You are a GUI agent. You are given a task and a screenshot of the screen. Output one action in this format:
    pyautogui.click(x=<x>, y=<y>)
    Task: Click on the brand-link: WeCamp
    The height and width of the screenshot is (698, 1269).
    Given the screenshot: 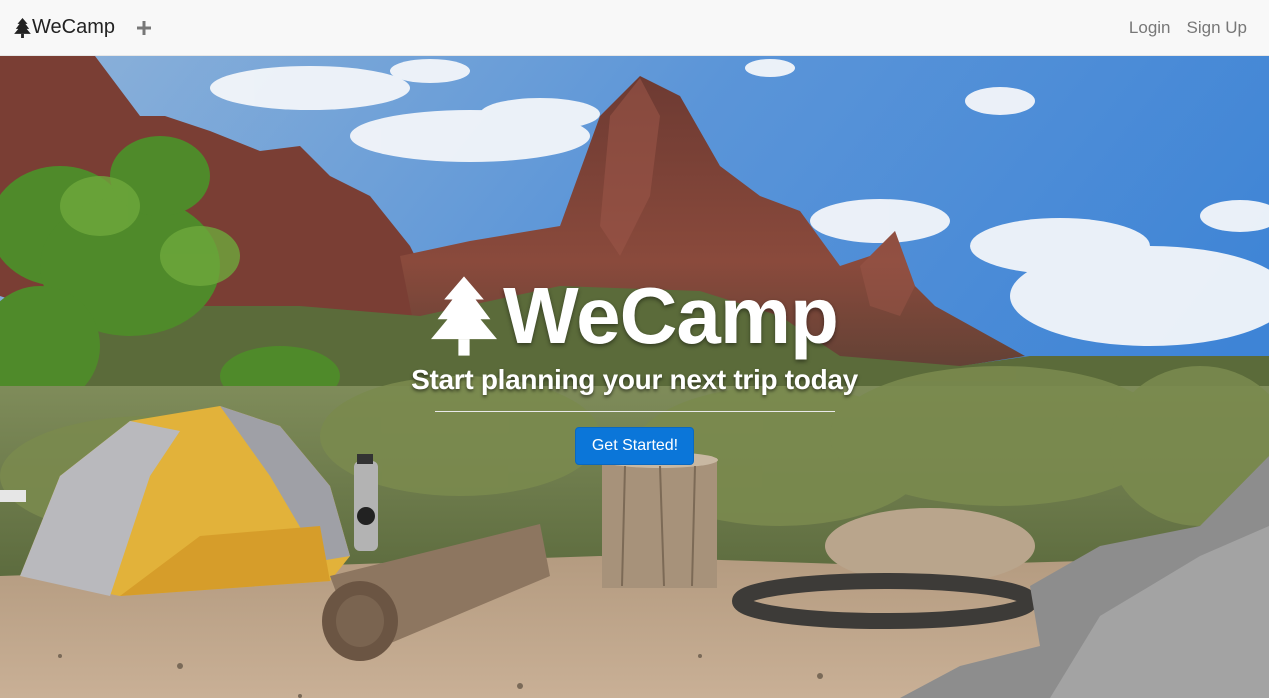 What is the action you would take?
    pyautogui.click(x=64, y=27)
    